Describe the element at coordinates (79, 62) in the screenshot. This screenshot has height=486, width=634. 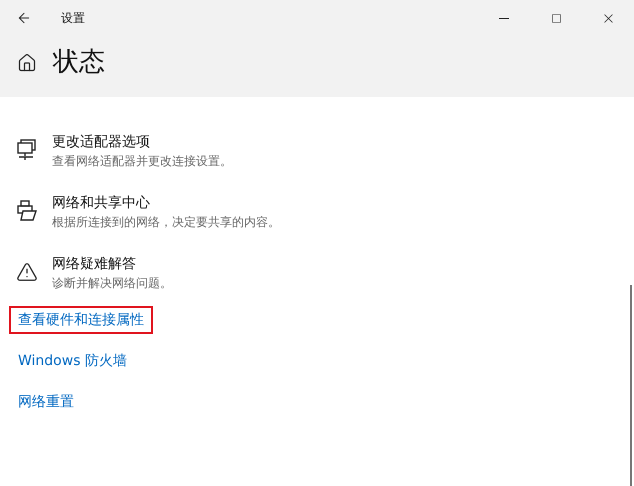
I see `page-title: 状态` at that location.